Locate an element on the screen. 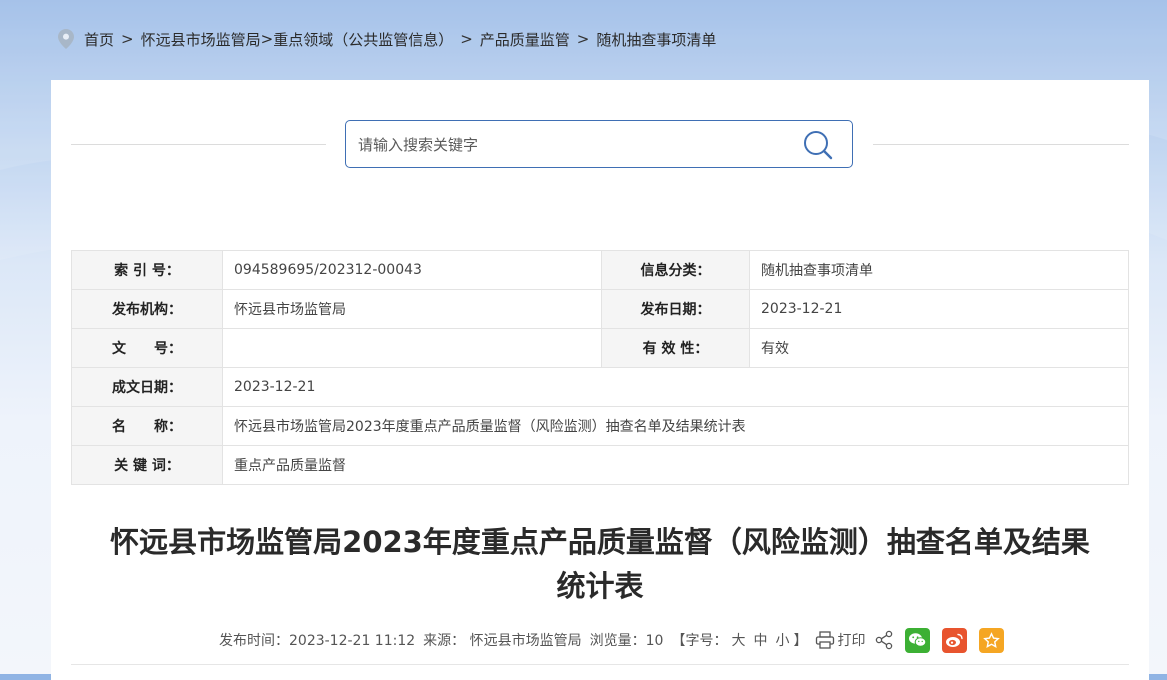  font-size-medium: 中 is located at coordinates (760, 641).